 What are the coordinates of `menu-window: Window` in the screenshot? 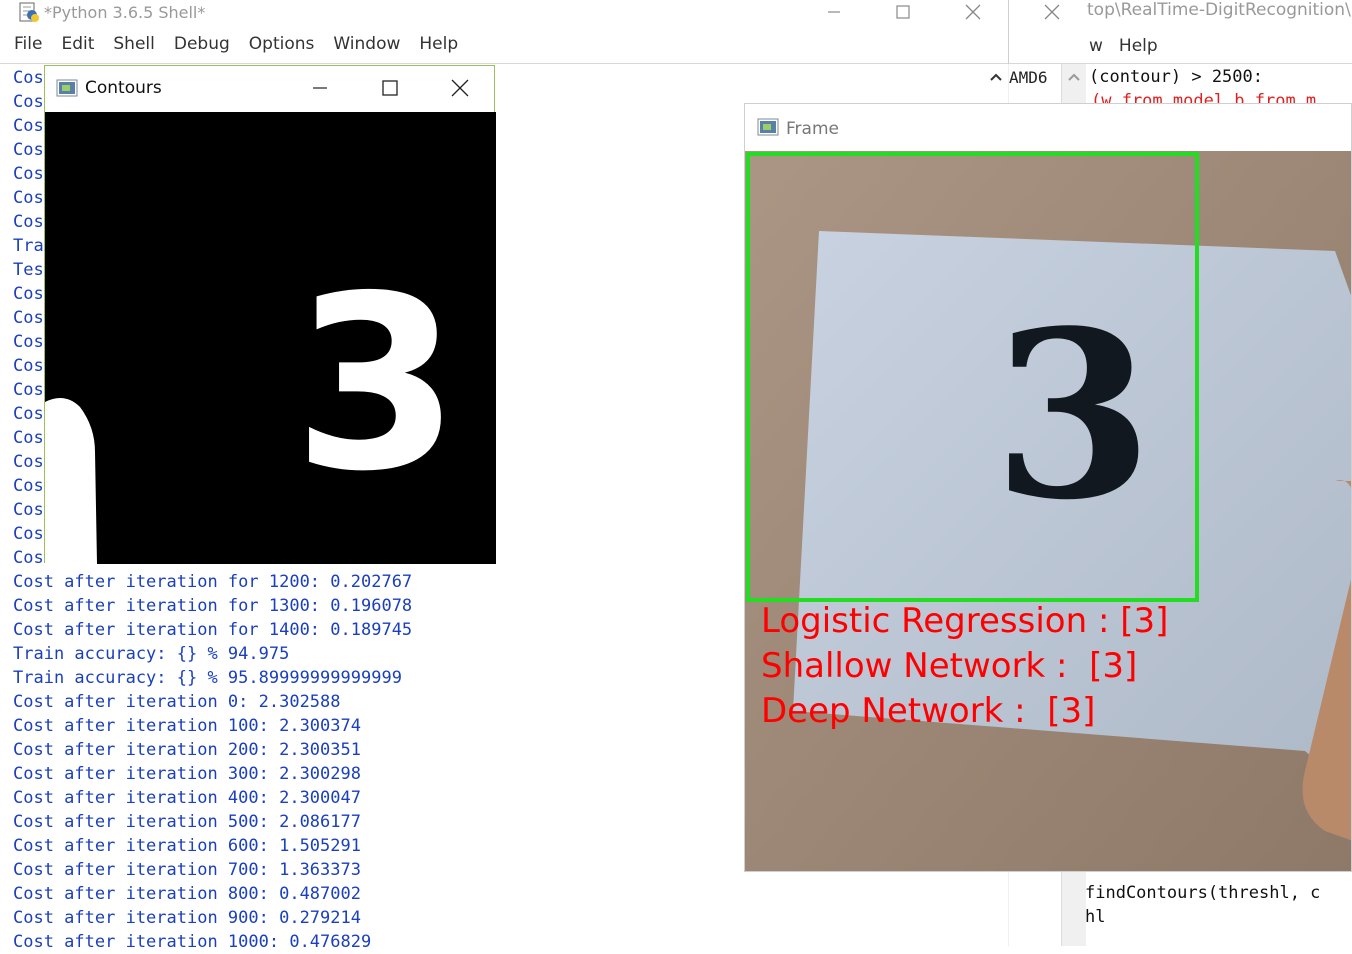 It's located at (366, 47).